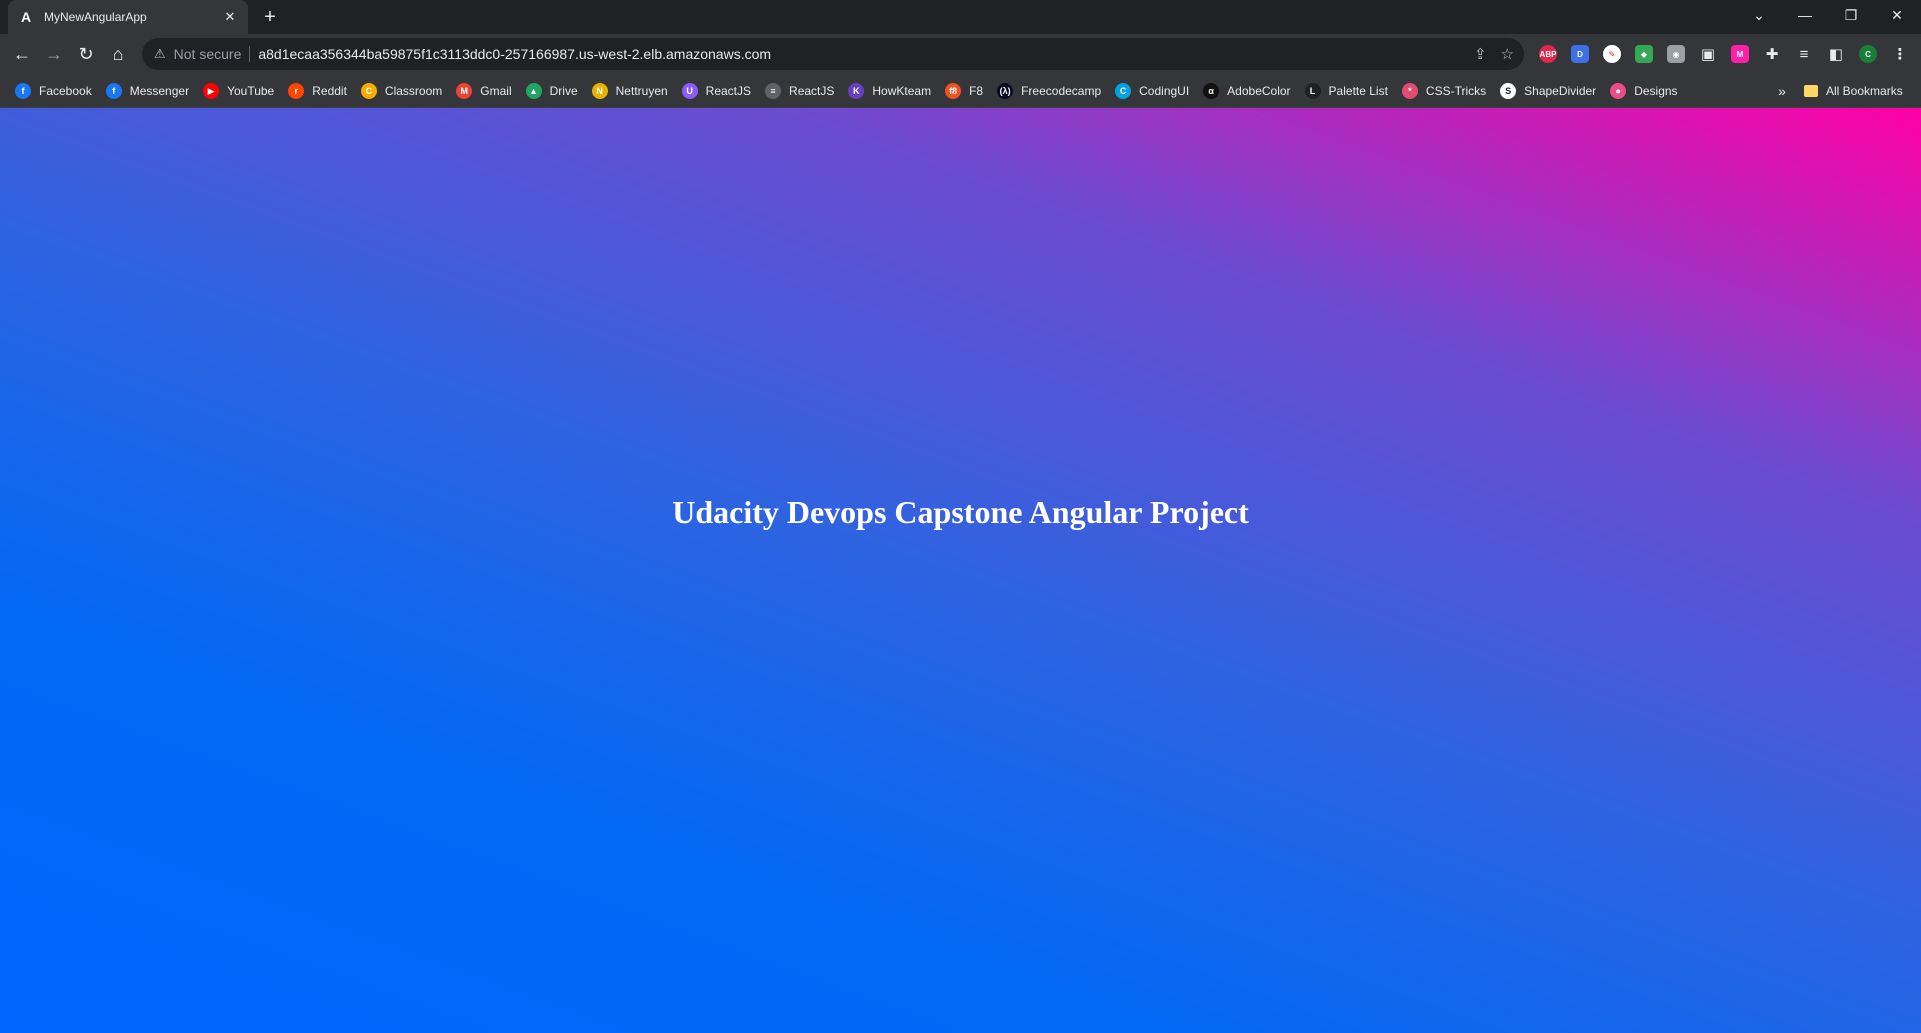 This screenshot has height=1033, width=1921. I want to click on share-icon: ⇪, so click(1480, 54).